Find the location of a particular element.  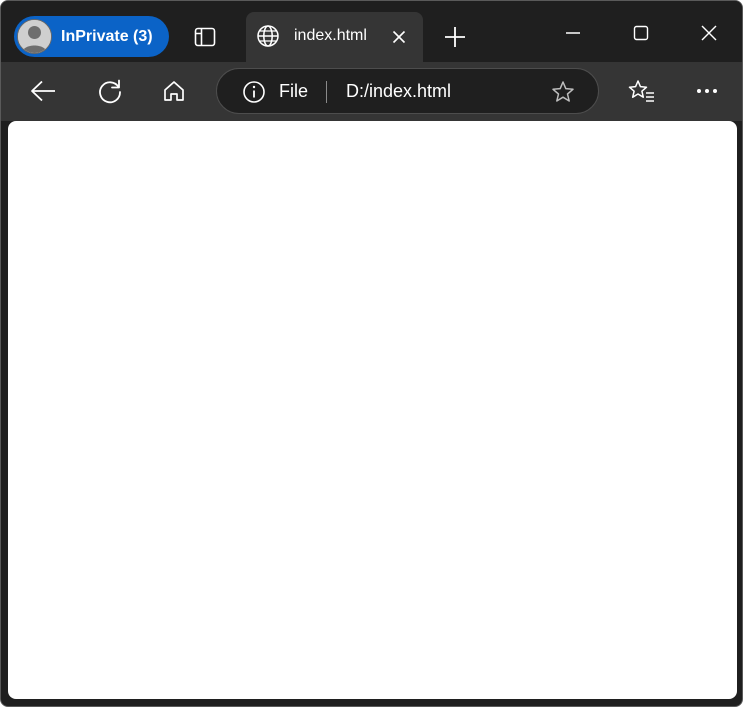

add-favorite-button is located at coordinates (563, 92).